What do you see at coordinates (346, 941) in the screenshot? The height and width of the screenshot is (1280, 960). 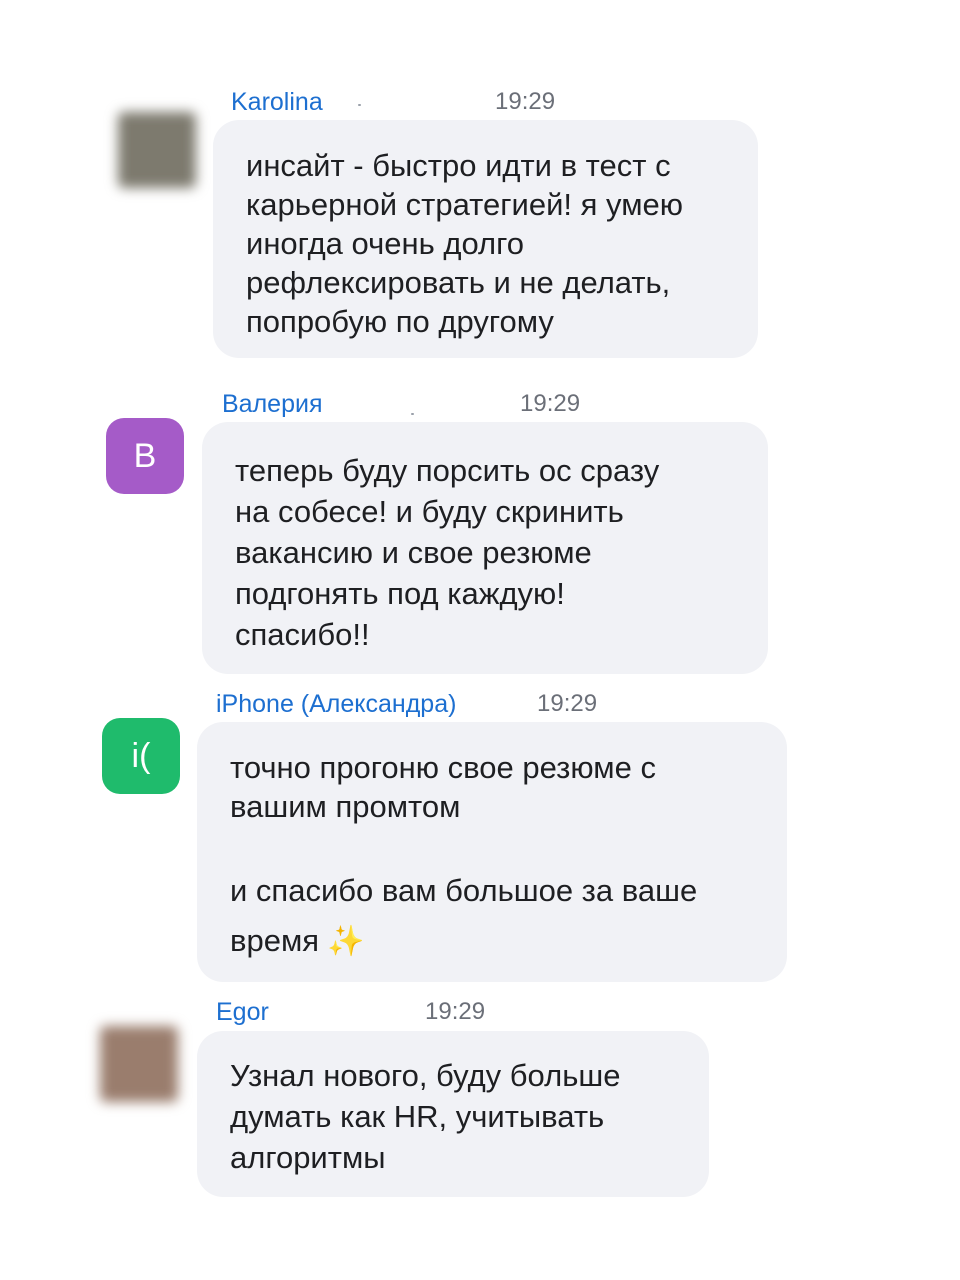 I see `sparkles-icon: ✨` at bounding box center [346, 941].